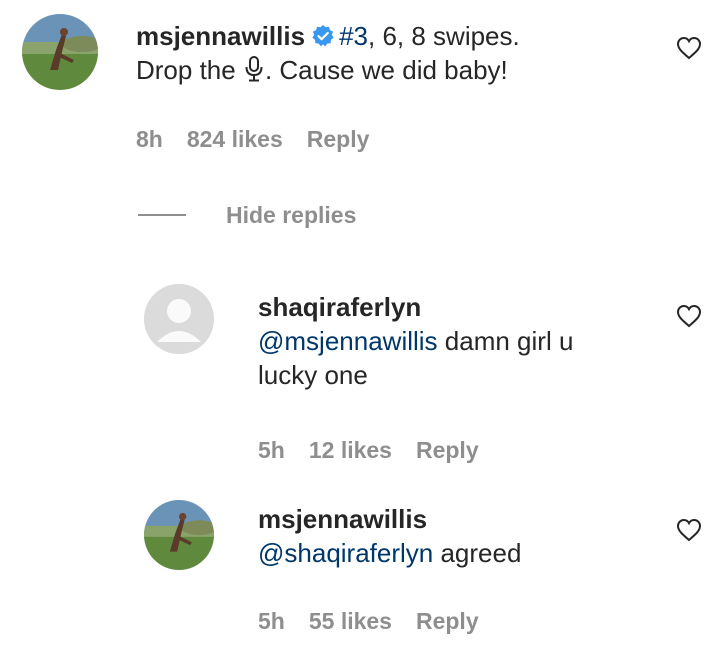 This screenshot has width=720, height=650. I want to click on reply-likes: 55 likes, so click(350, 621).